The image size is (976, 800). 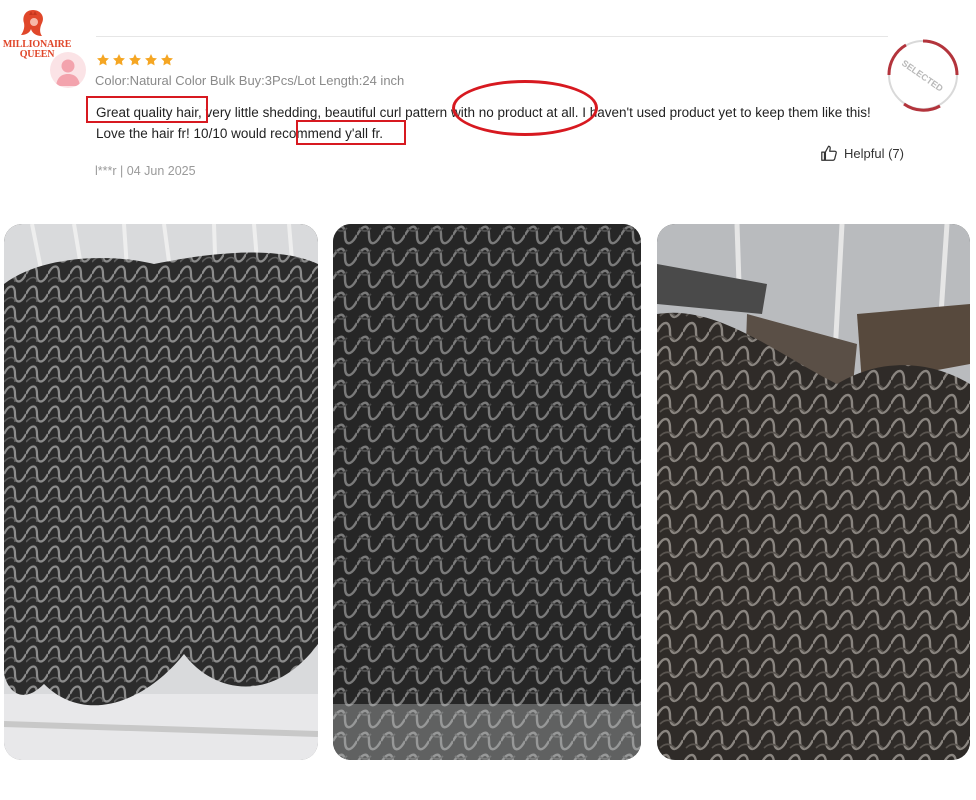 What do you see at coordinates (106, 171) in the screenshot?
I see `review-author: l***r` at bounding box center [106, 171].